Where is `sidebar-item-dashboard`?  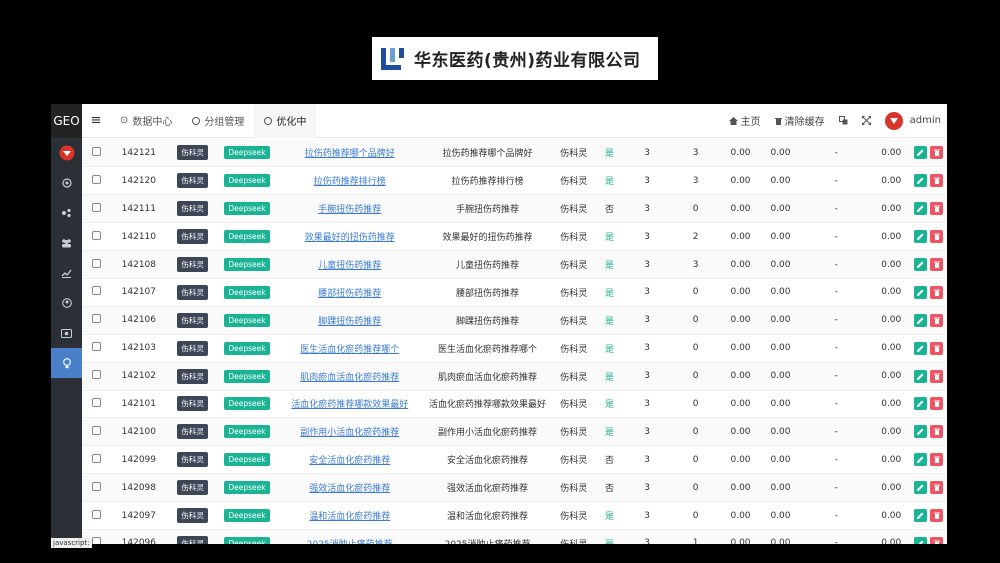
sidebar-item-dashboard is located at coordinates (66, 183).